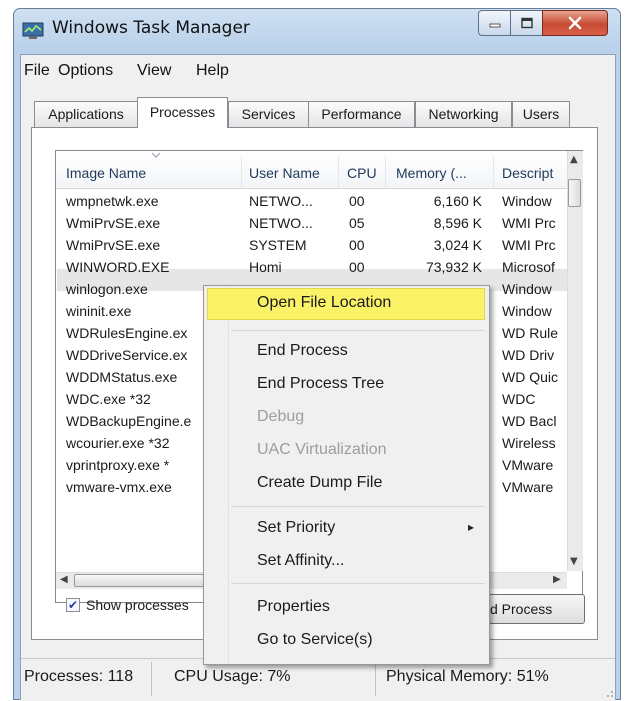 This screenshot has width=625, height=701. Describe the element at coordinates (154, 71) in the screenshot. I see `menu-view: View` at that location.